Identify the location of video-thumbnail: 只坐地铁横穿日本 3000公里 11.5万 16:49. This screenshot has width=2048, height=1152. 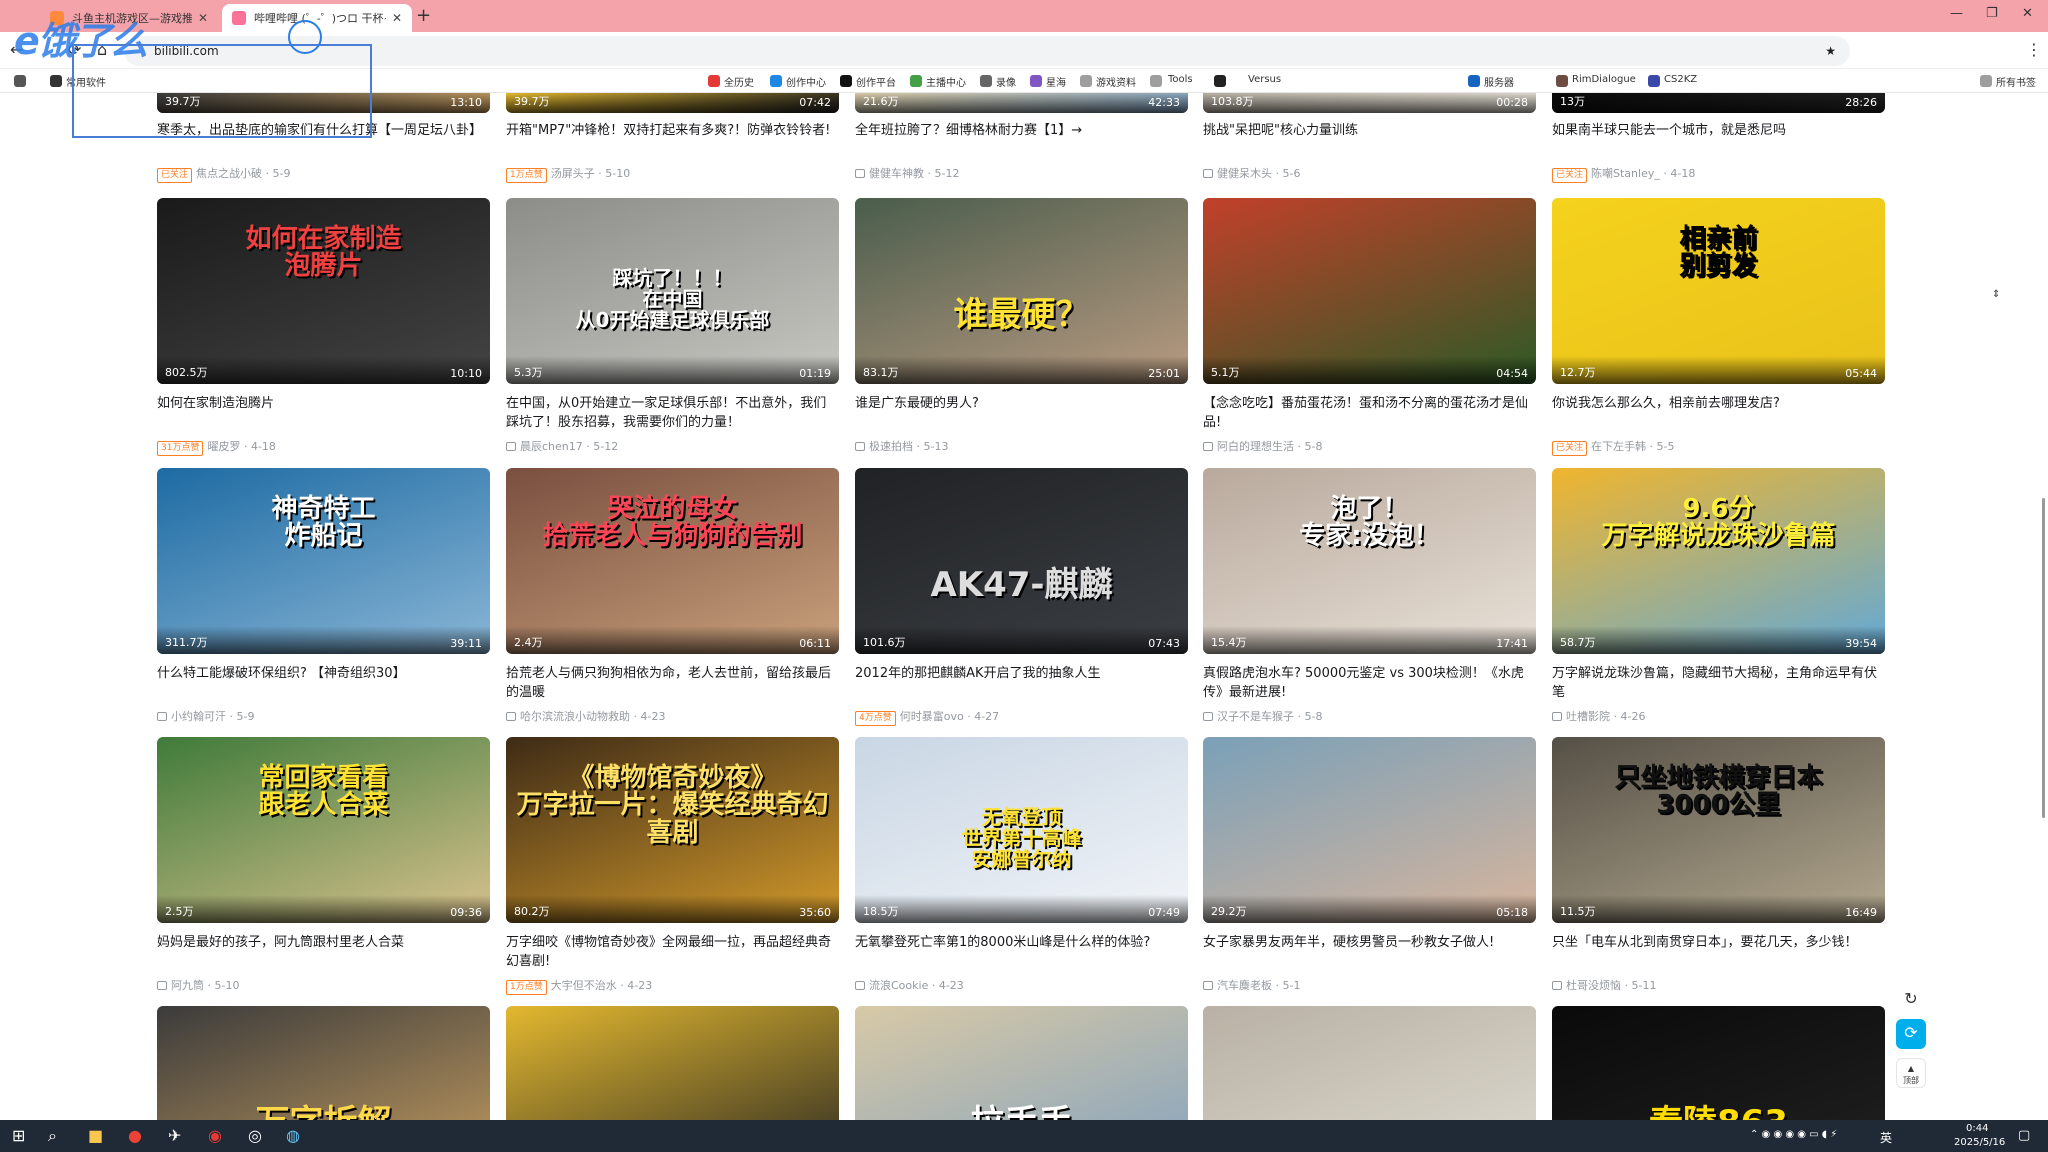
(1718, 830).